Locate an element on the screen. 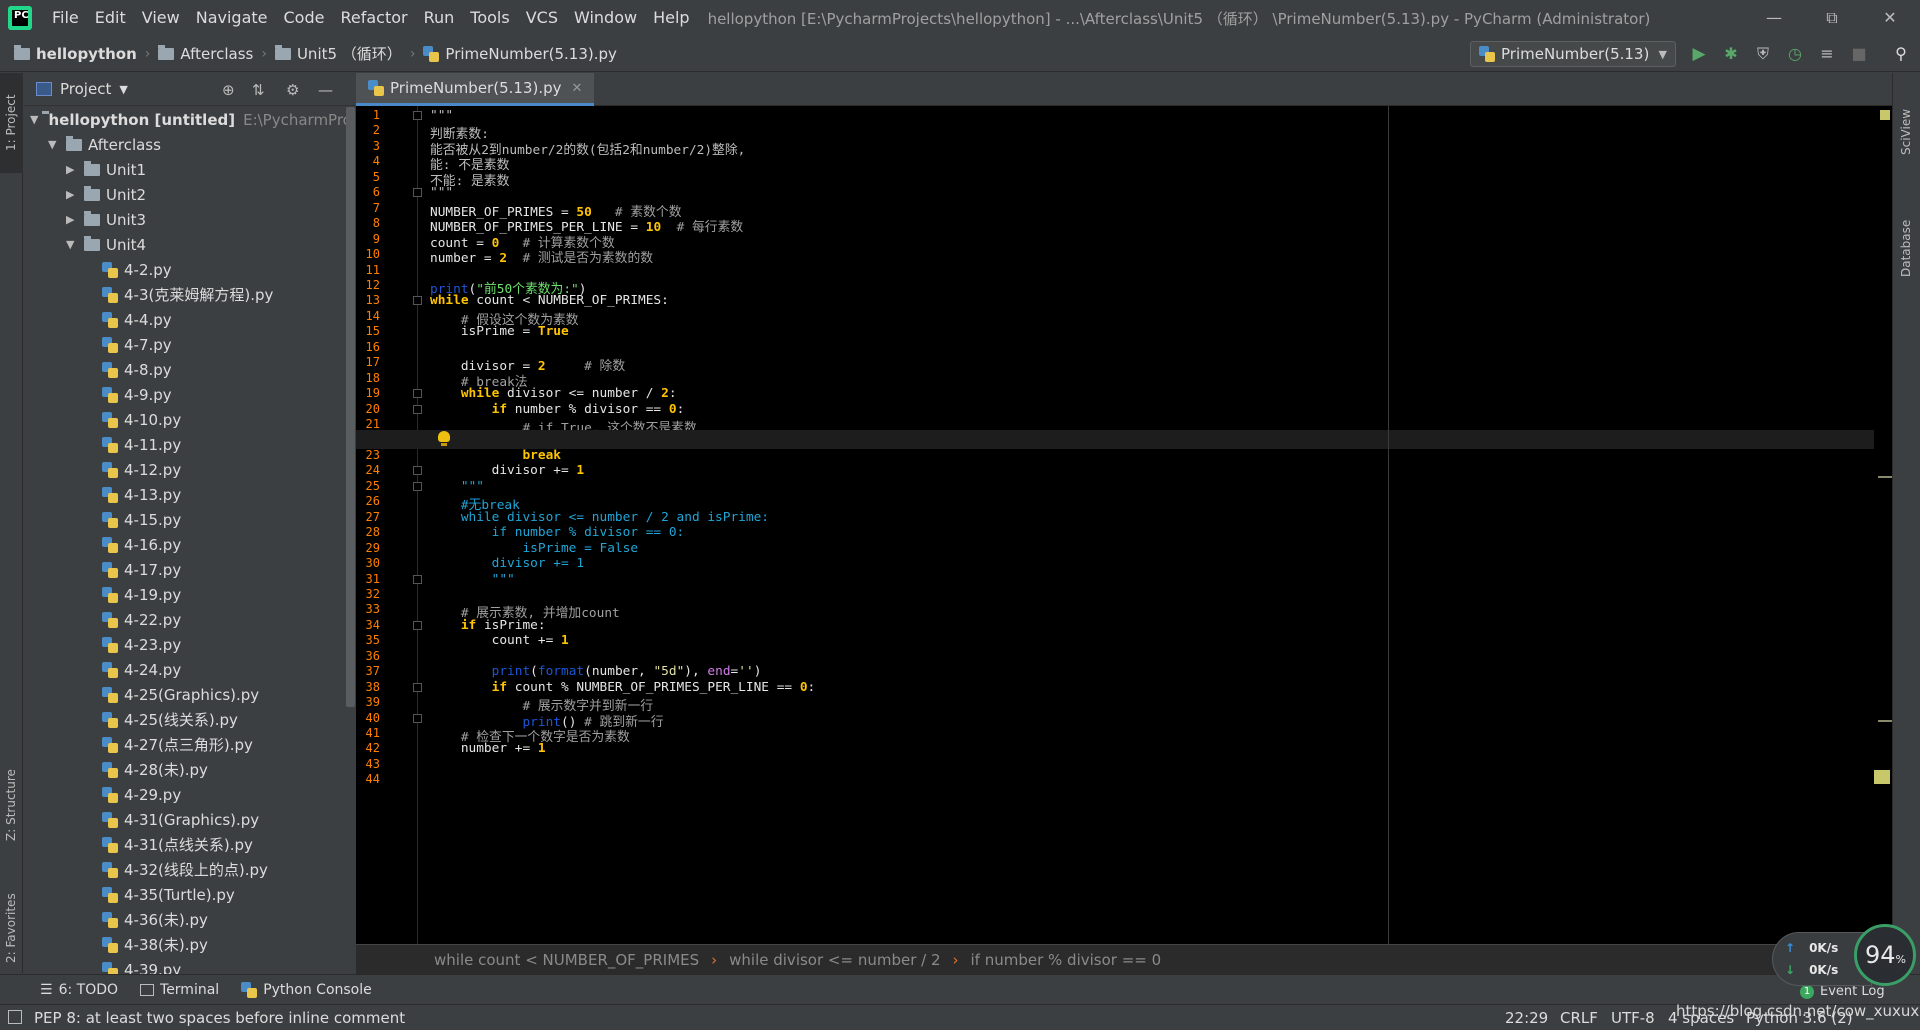 This screenshot has height=1030, width=1920. chevron-down-icon: ▼ is located at coordinates (123, 89).